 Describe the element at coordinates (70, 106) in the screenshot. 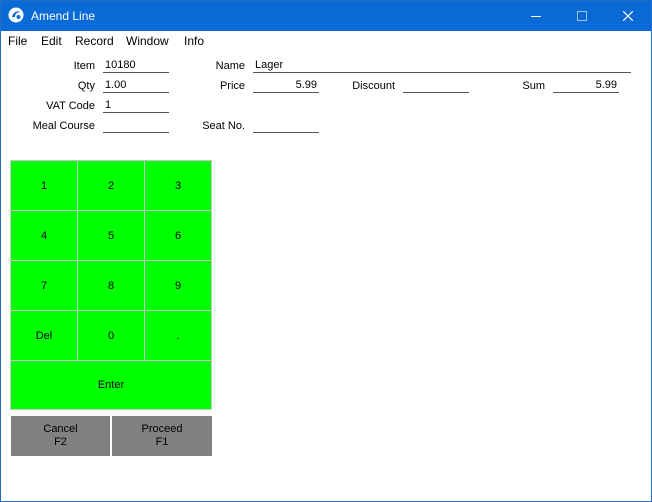

I see `vat-code-label: VAT Code` at that location.